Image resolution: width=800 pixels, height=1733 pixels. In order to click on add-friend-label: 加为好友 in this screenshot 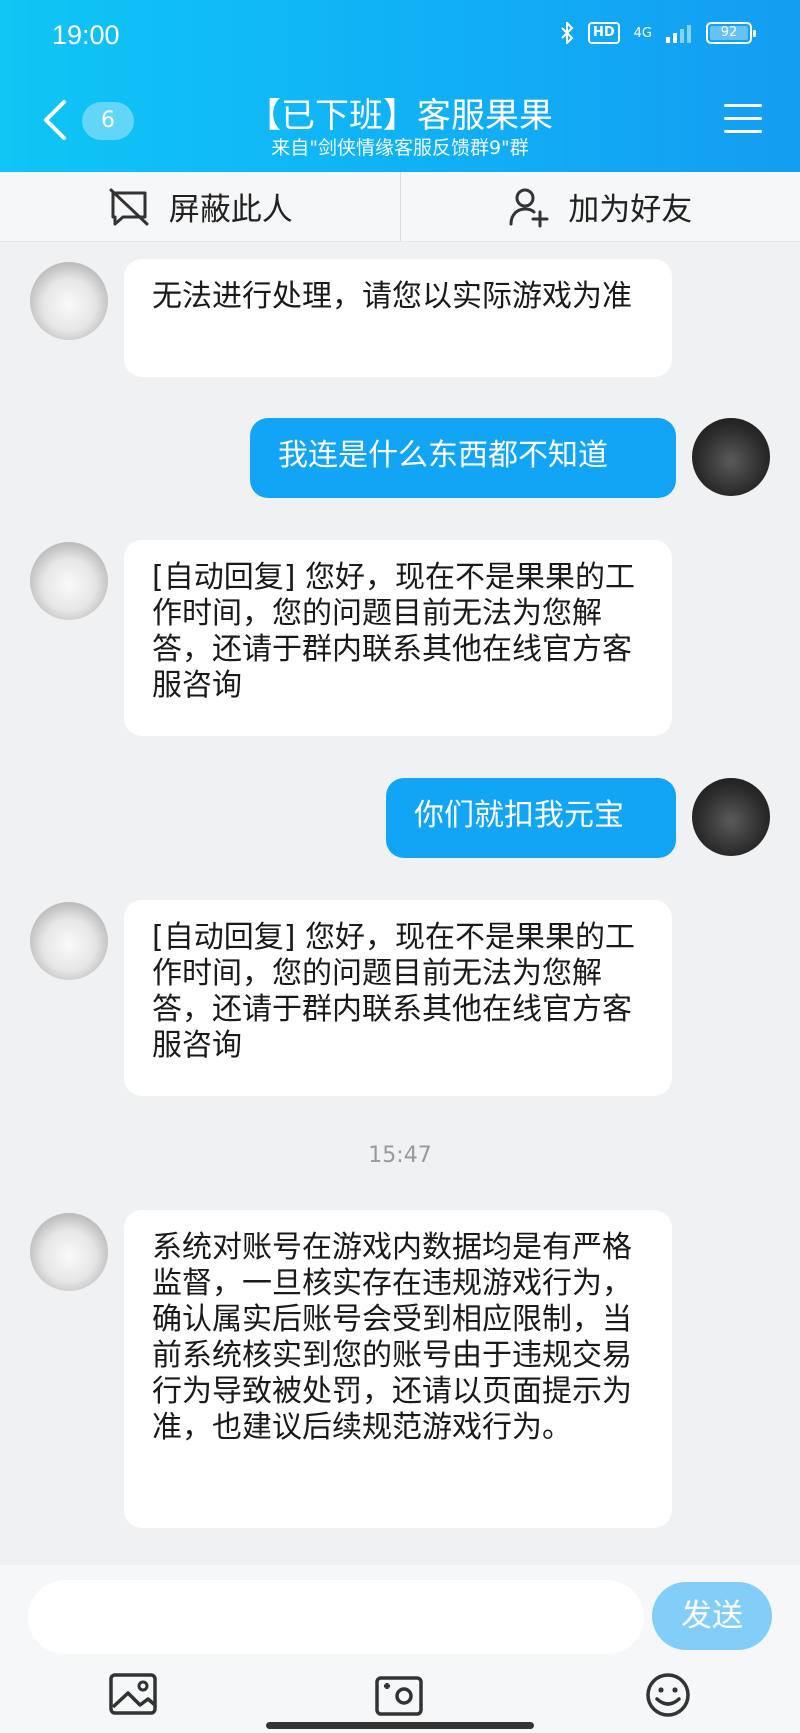, I will do `click(630, 210)`.